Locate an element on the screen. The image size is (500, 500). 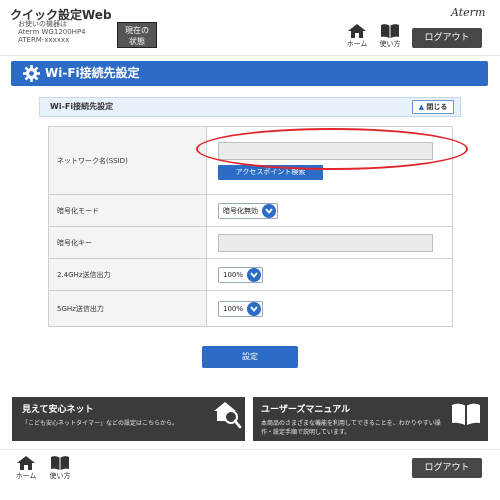
power5-value: 100% is located at coordinates (233, 308).